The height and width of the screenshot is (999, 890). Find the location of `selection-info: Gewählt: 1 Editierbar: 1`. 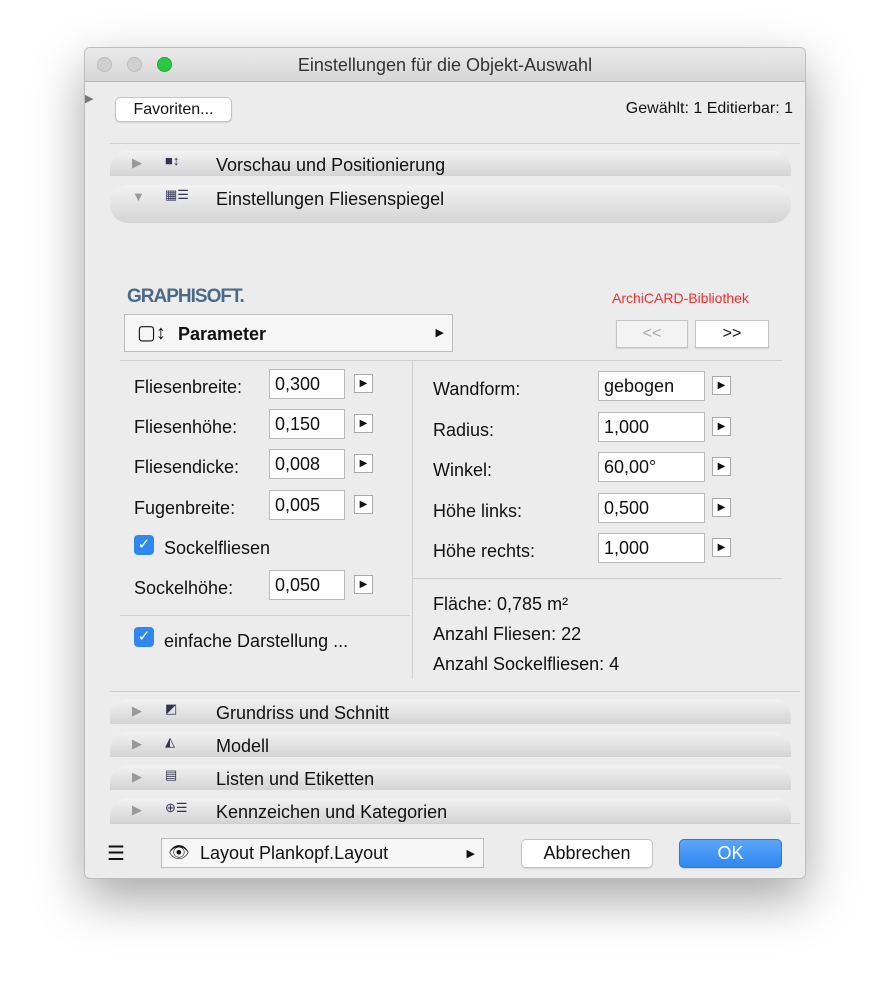

selection-info: Gewählt: 1 Editierbar: 1 is located at coordinates (709, 108).